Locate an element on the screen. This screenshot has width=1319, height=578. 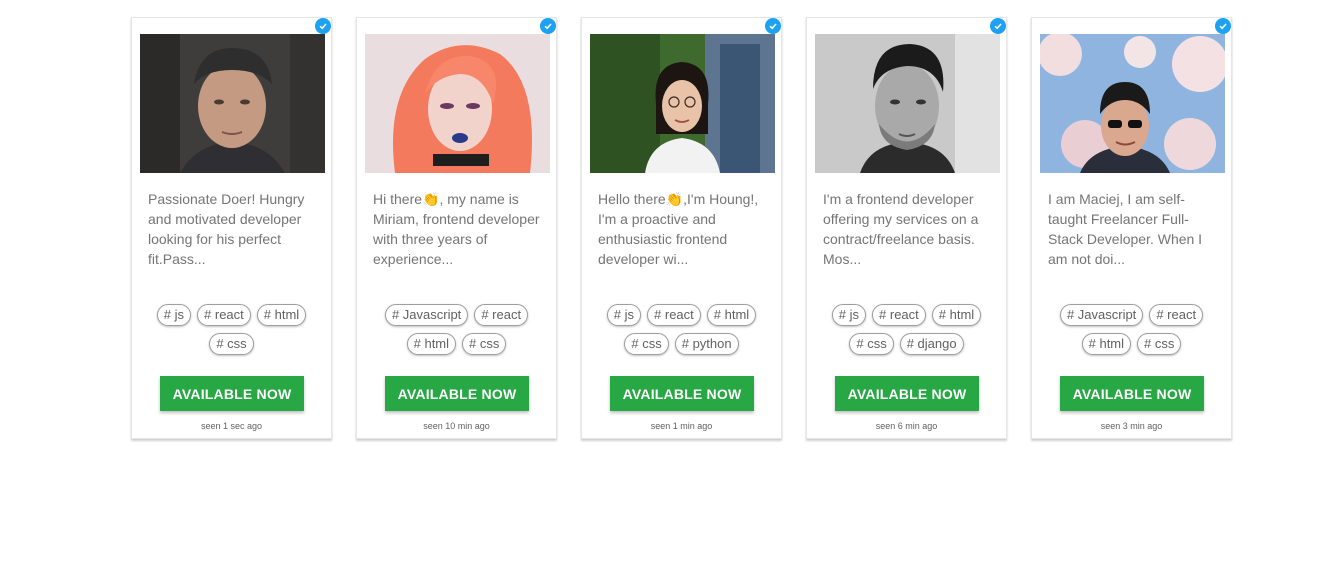
skill-tag: # django is located at coordinates (931, 344).